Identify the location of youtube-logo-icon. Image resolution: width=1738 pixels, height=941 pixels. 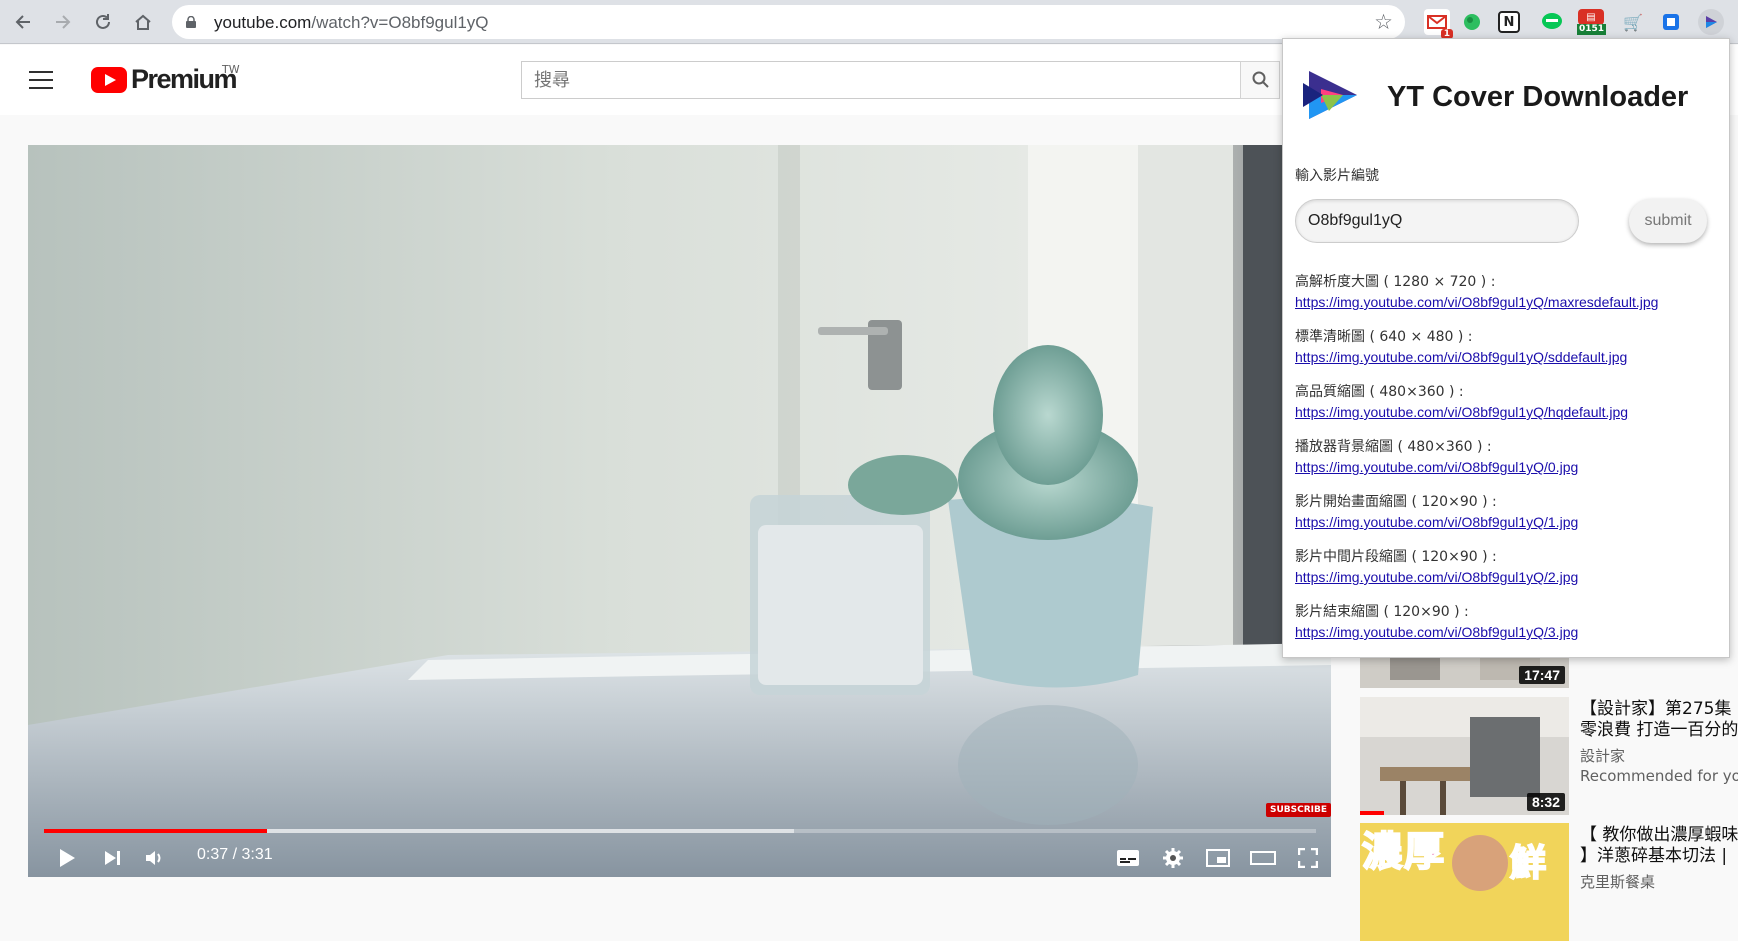
(109, 80).